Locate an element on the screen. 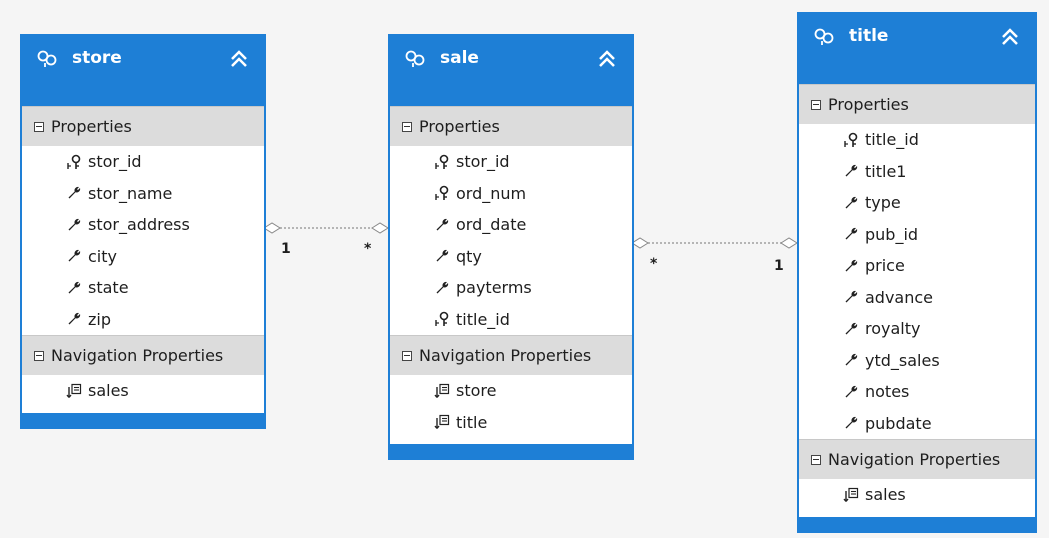 This screenshot has height=538, width=1049. property-row: notes is located at coordinates (917, 392).